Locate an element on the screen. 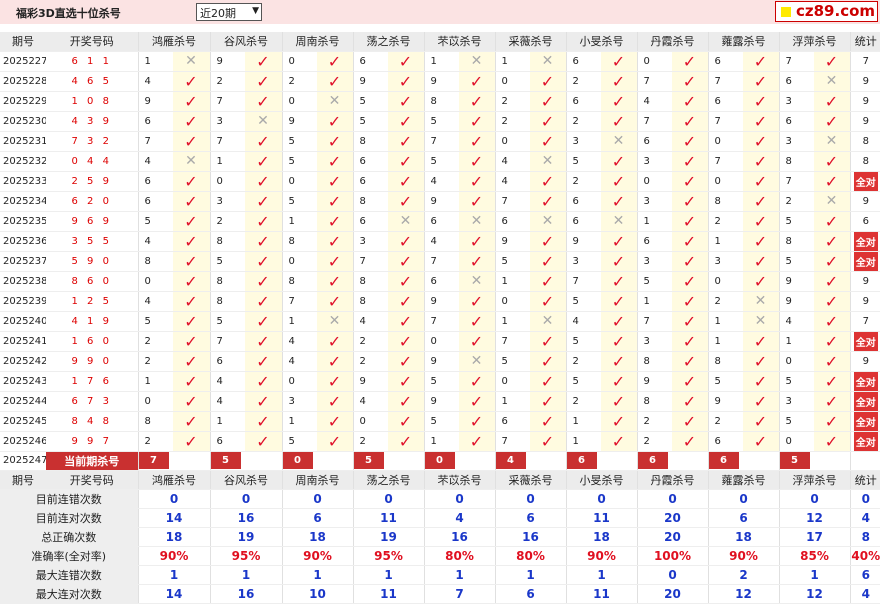  stat-cell: 全对 is located at coordinates (864, 381).